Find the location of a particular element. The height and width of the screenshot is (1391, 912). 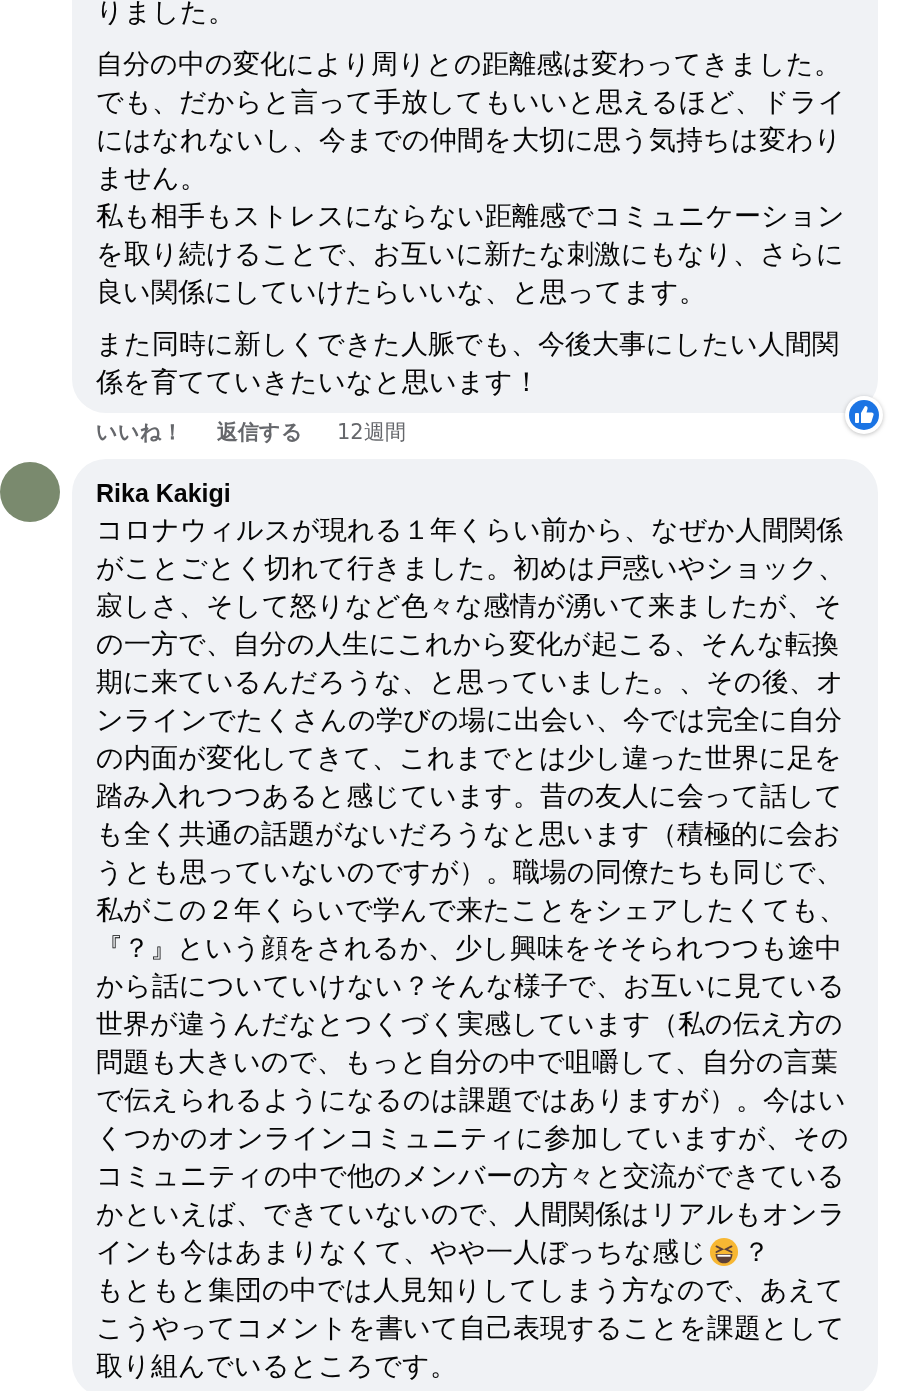

avatar-photo-placeholder is located at coordinates (30, 492).